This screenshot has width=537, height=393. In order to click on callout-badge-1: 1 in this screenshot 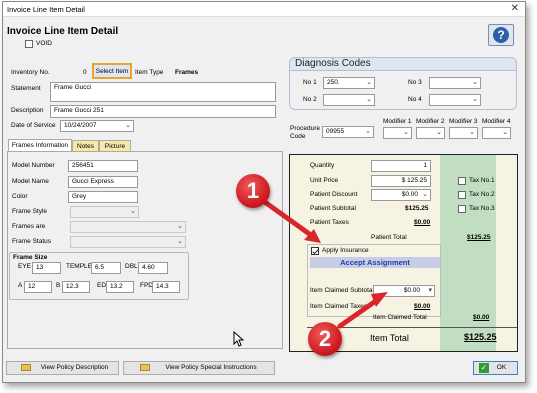, I will do `click(253, 191)`.